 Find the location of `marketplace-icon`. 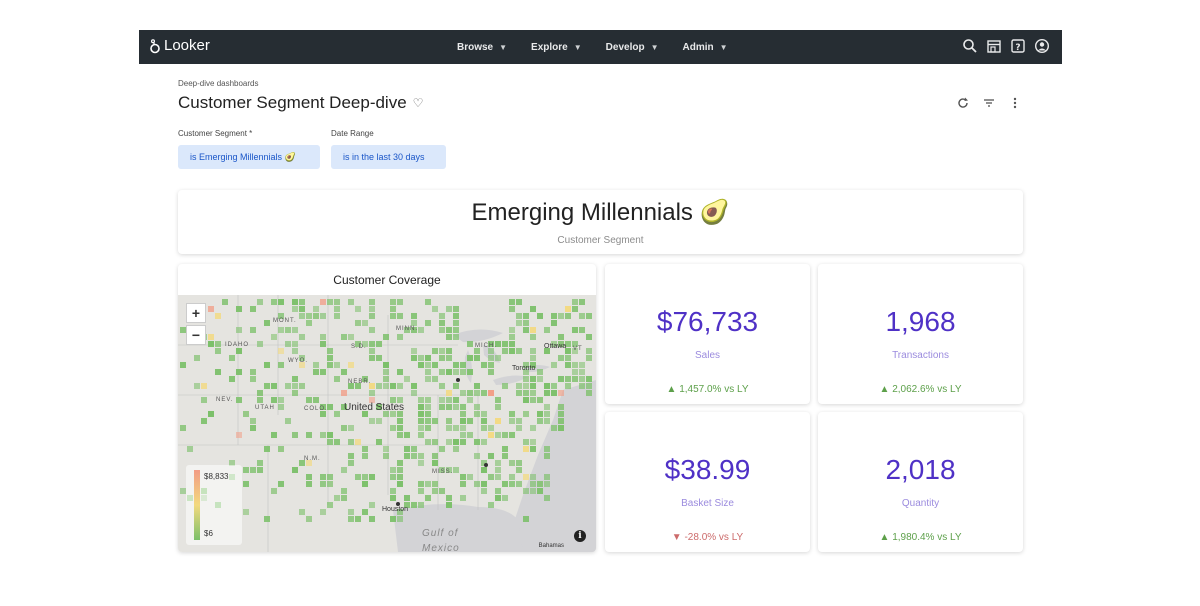

marketplace-icon is located at coordinates (994, 46).